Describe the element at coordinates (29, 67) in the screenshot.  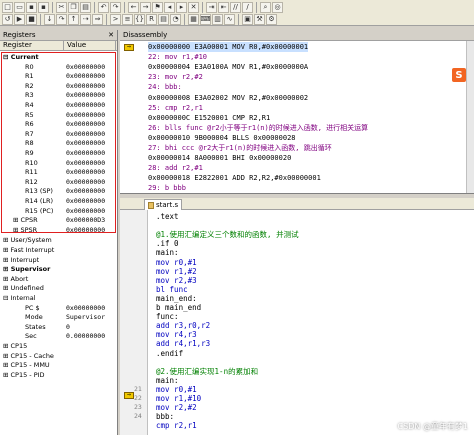
I see `register-name: R0` at that location.